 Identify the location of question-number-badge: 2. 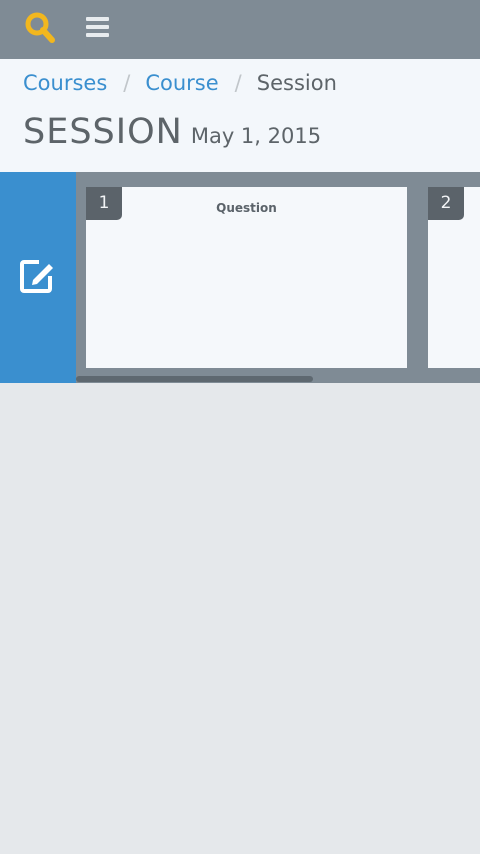
(446, 203).